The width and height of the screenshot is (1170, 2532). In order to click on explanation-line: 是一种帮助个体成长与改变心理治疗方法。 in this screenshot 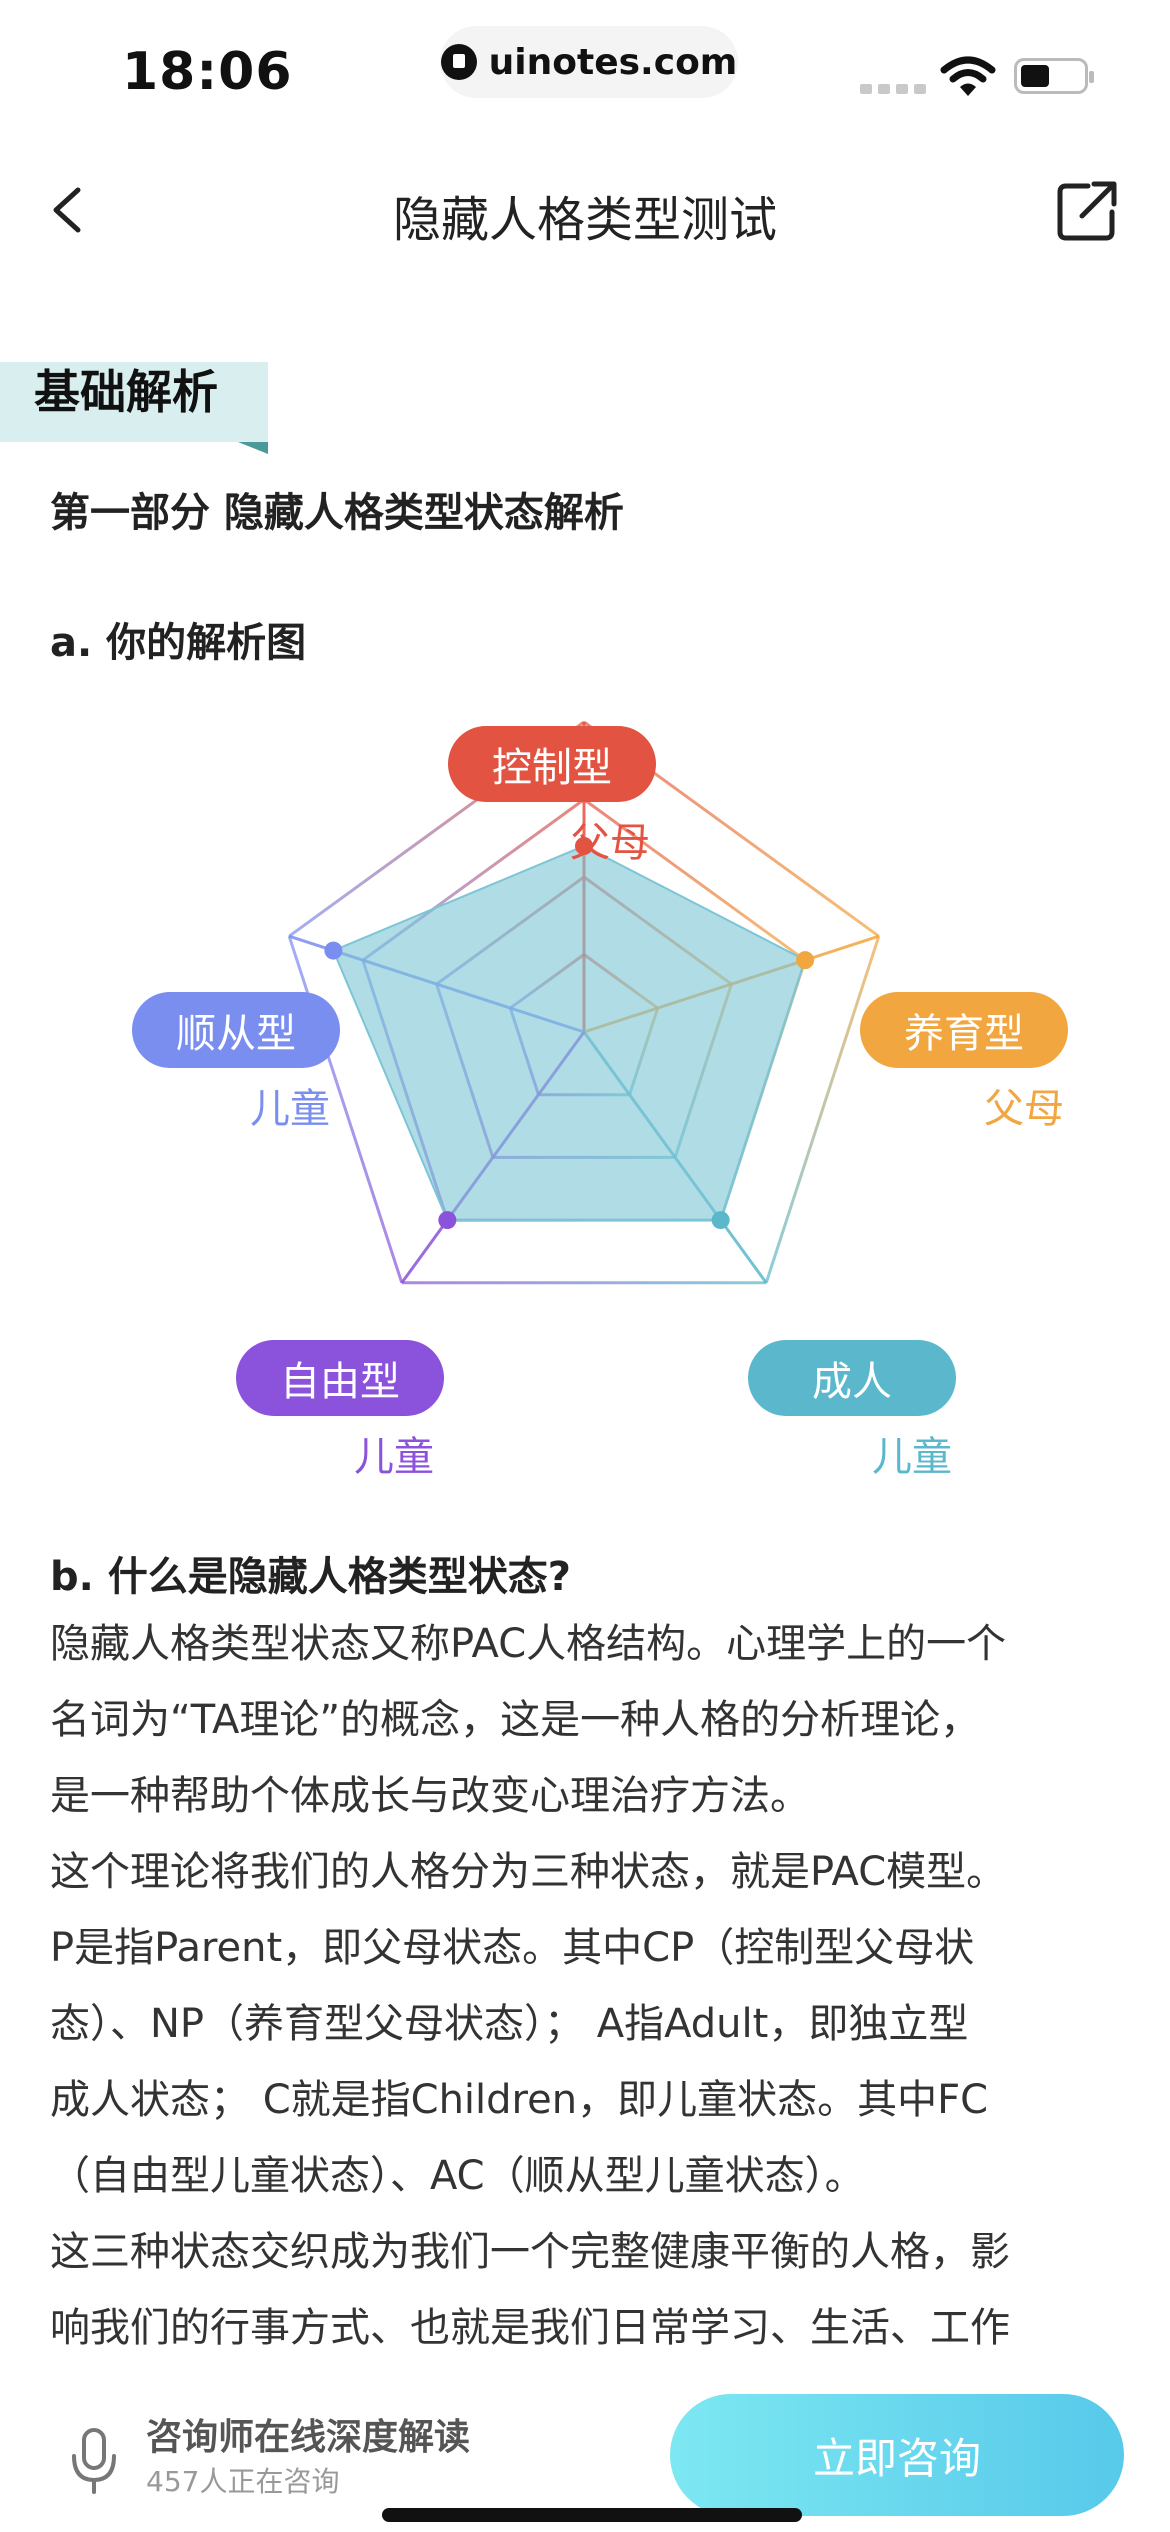, I will do `click(430, 1796)`.